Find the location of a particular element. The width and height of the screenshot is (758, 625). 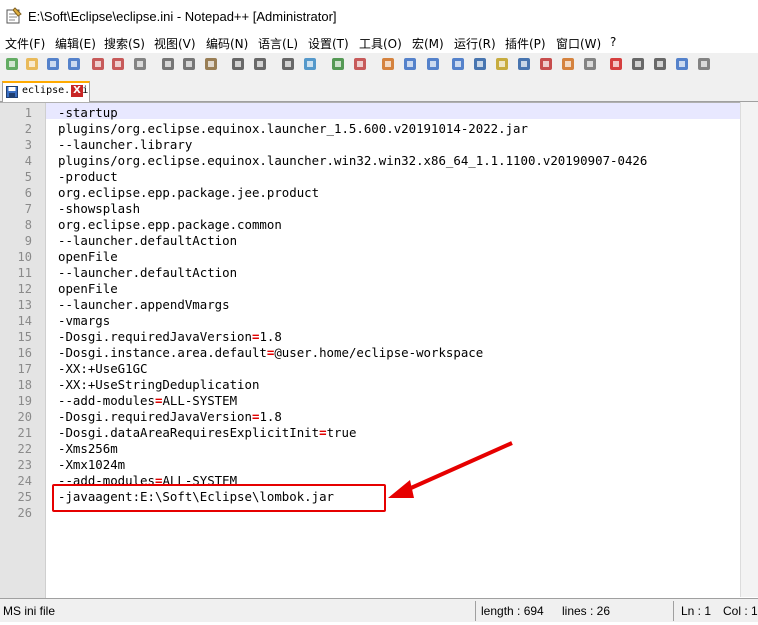

play-macro-icon is located at coordinates (660, 64).